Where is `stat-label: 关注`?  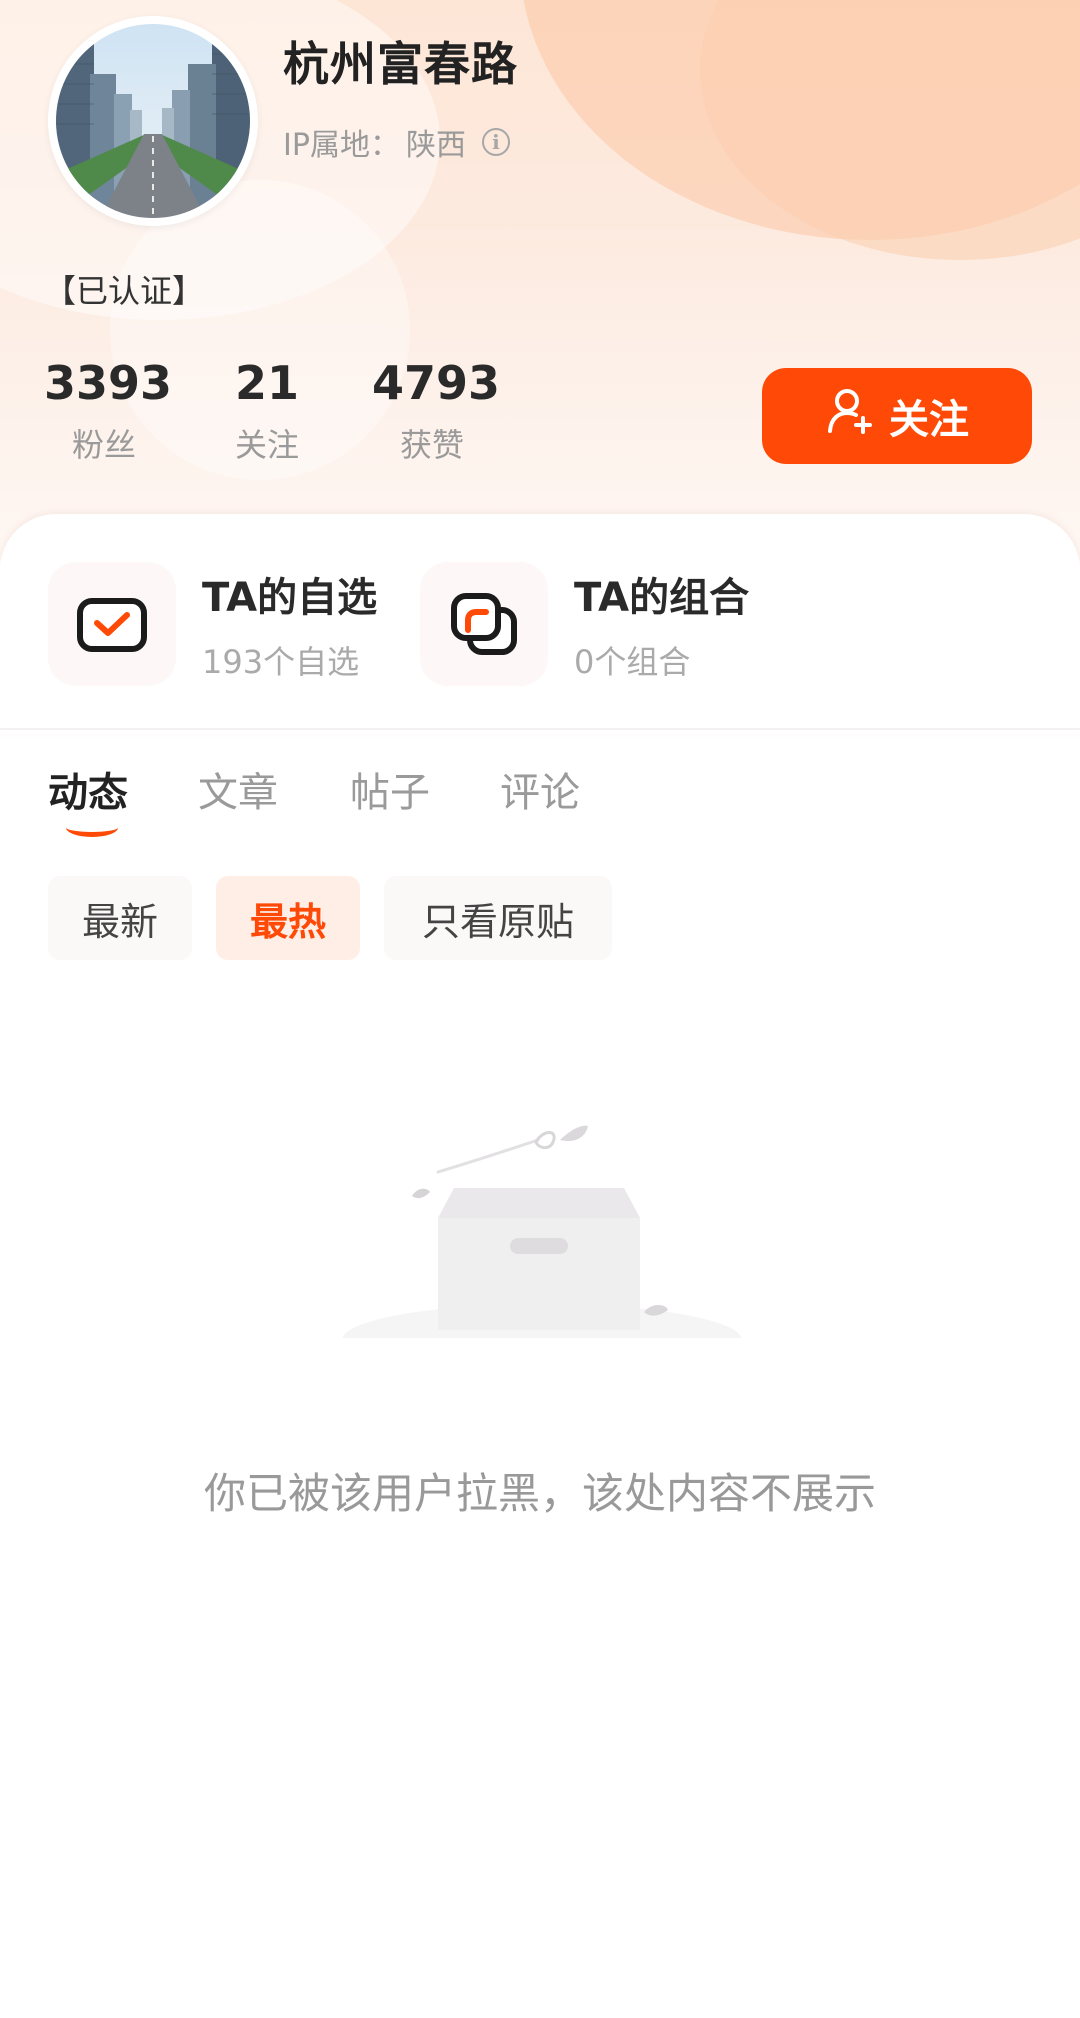 stat-label: 关注 is located at coordinates (266, 445).